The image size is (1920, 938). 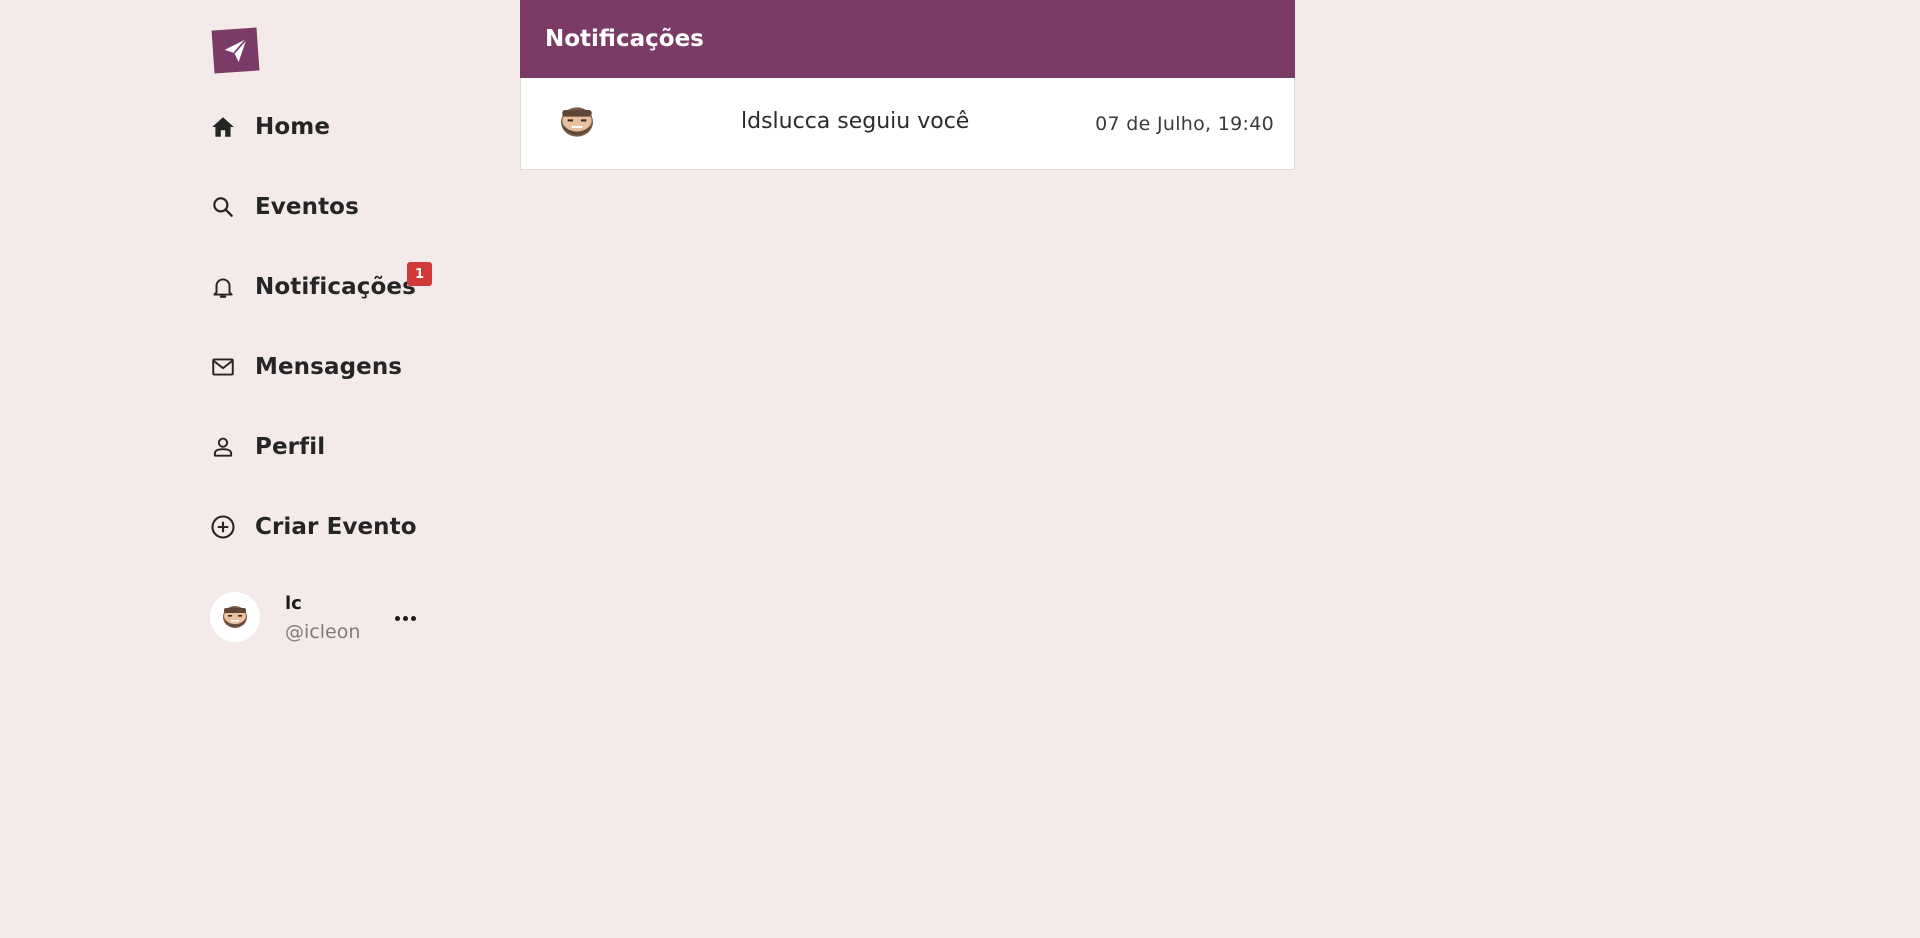 I want to click on user-display-name: lc, so click(x=293, y=603).